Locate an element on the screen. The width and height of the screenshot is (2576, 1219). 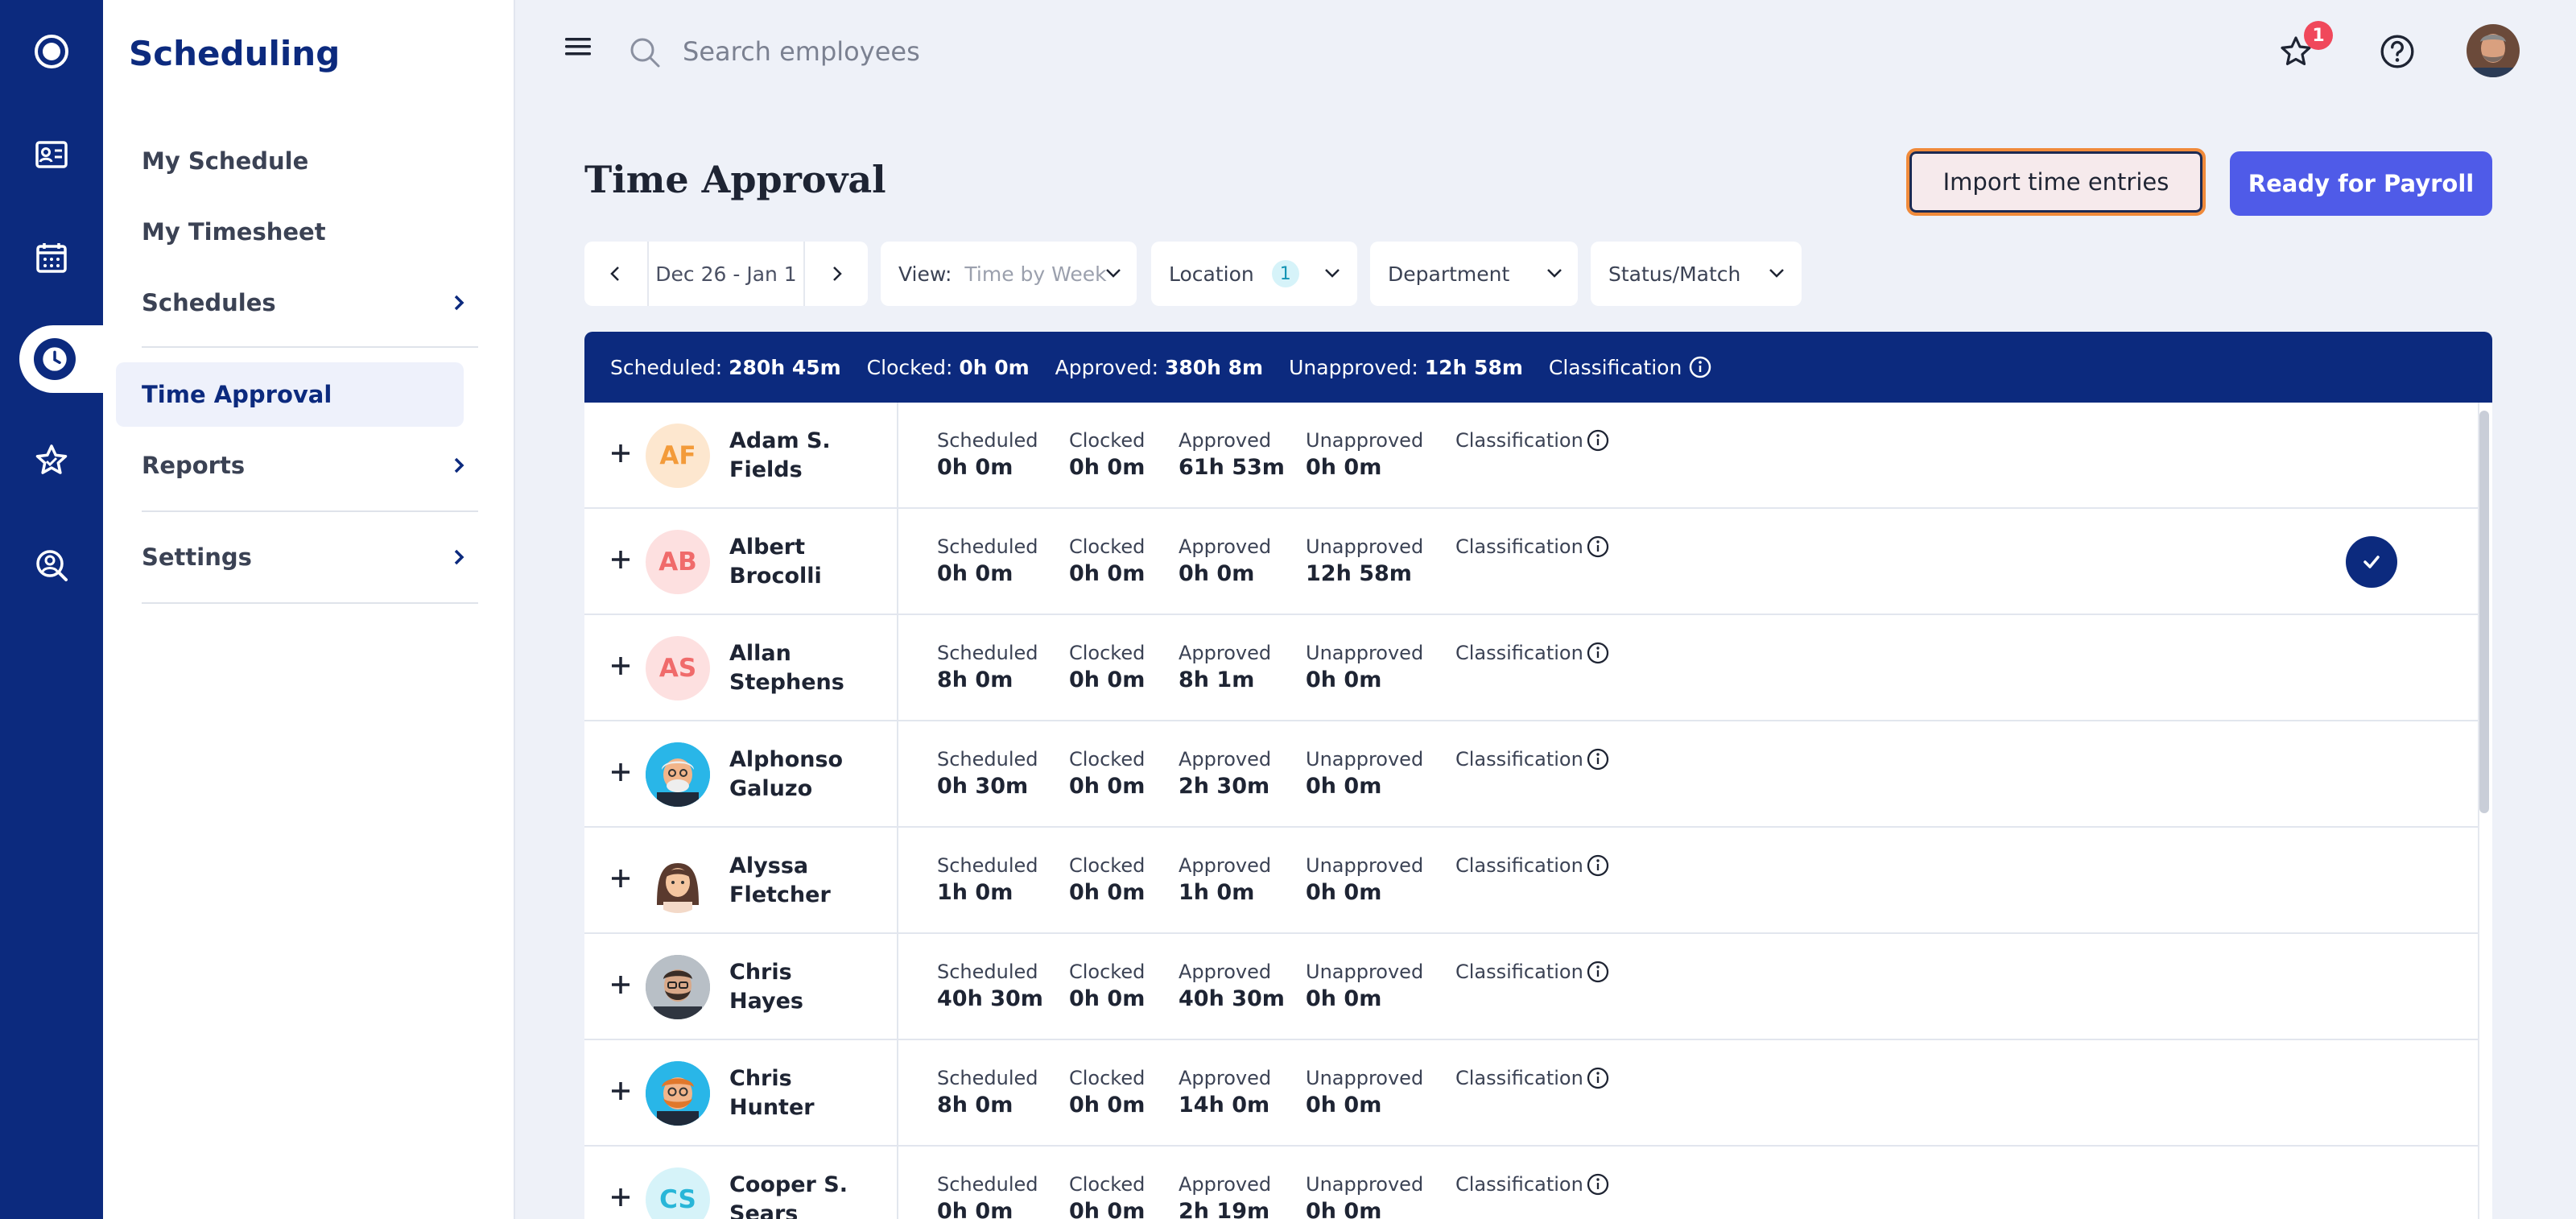
approved-stat: Approved 61h 53m is located at coordinates (1232, 454).